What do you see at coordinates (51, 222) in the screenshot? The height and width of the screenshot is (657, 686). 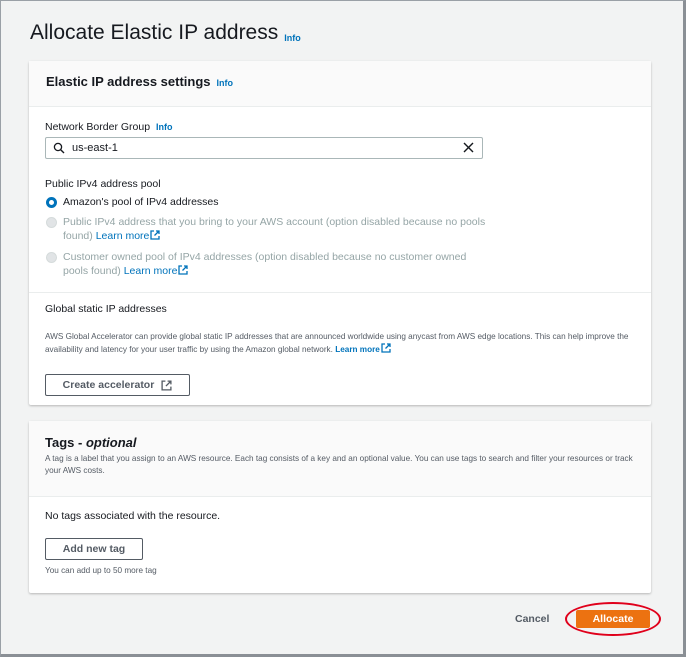 I see `pool-radio-byoip` at bounding box center [51, 222].